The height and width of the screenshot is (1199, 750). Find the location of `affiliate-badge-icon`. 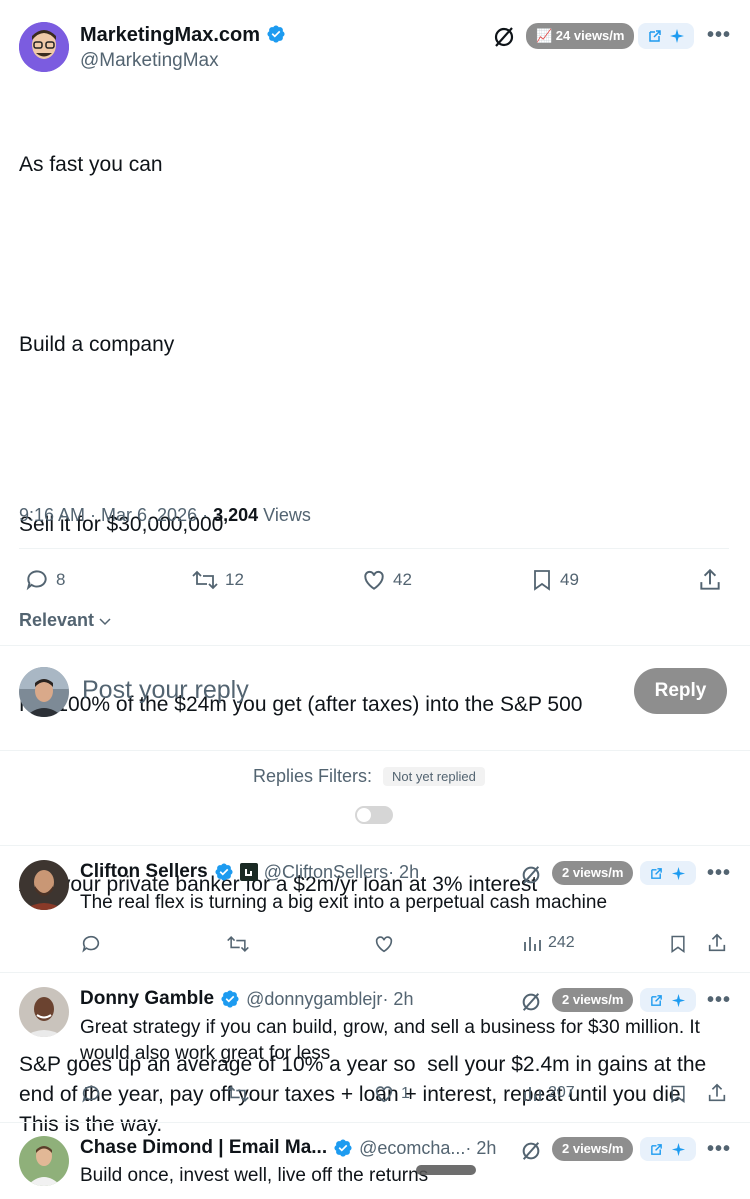

affiliate-badge-icon is located at coordinates (248, 872).